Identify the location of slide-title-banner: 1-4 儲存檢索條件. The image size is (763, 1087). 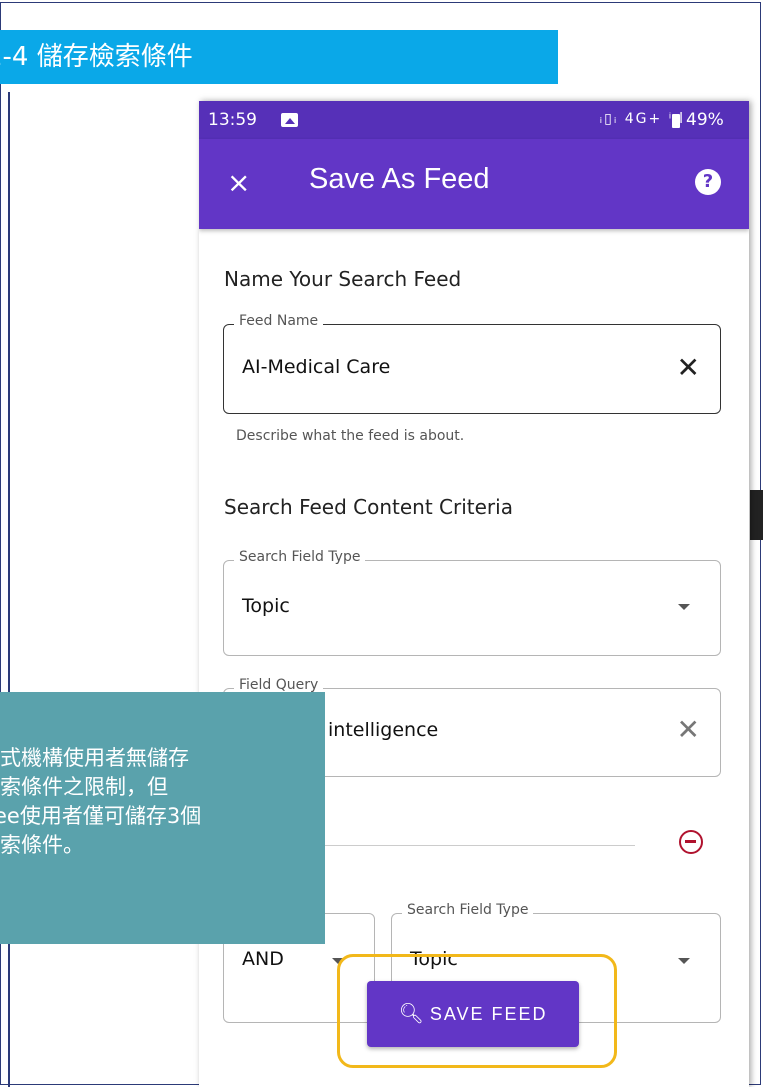
(279, 57).